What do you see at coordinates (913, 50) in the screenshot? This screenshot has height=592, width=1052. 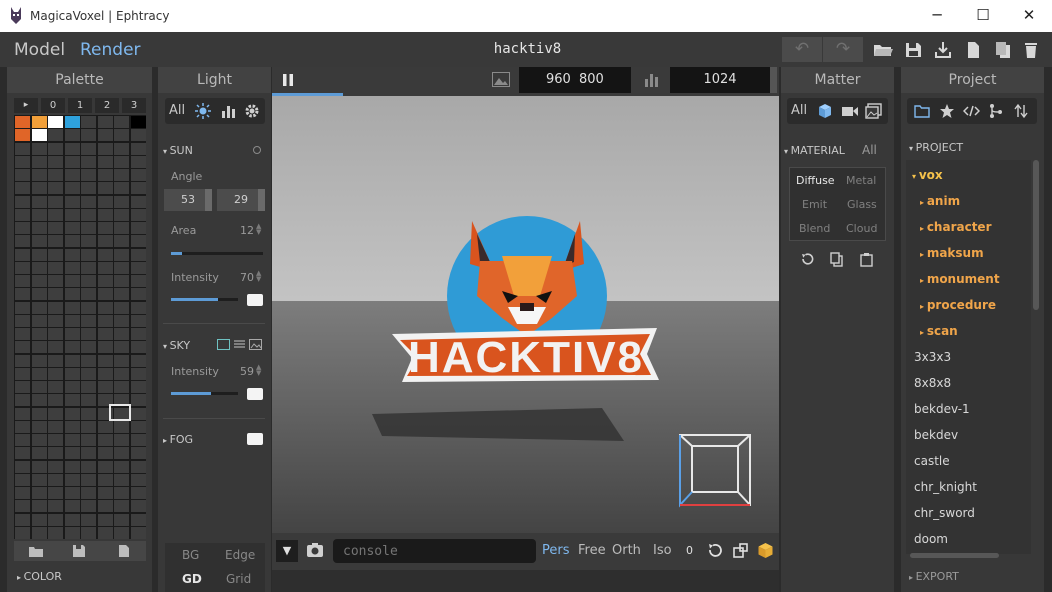 I see `save-icon` at bounding box center [913, 50].